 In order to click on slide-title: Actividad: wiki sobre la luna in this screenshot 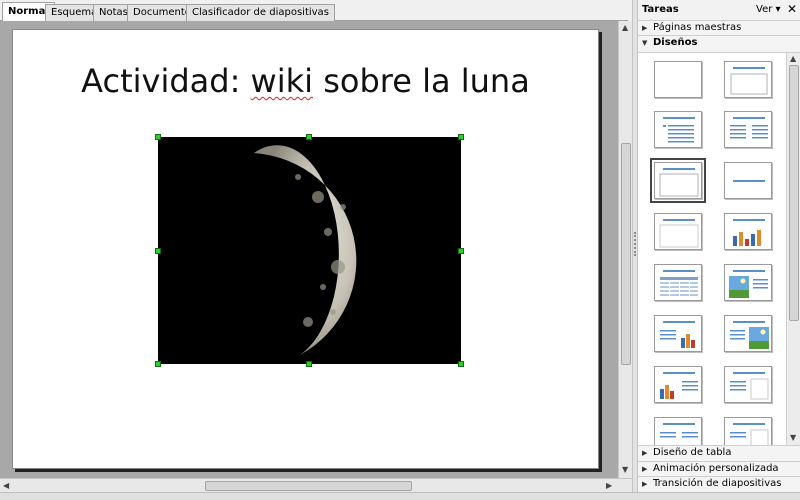, I will do `click(305, 81)`.